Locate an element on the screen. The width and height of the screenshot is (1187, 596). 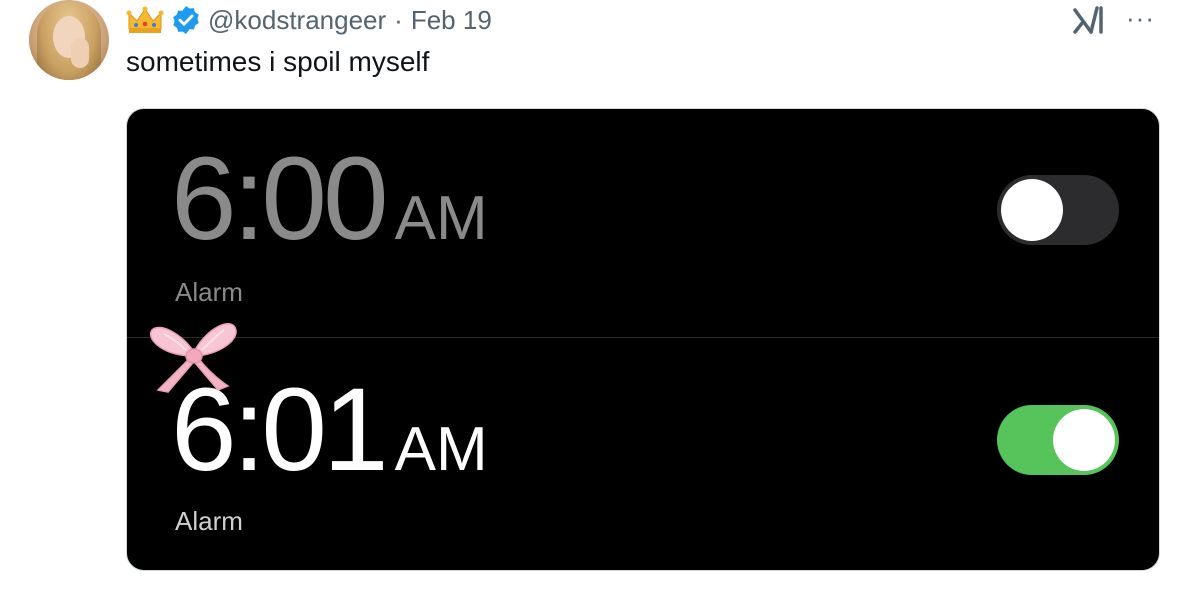
alarm-toggle-off is located at coordinates (1058, 210).